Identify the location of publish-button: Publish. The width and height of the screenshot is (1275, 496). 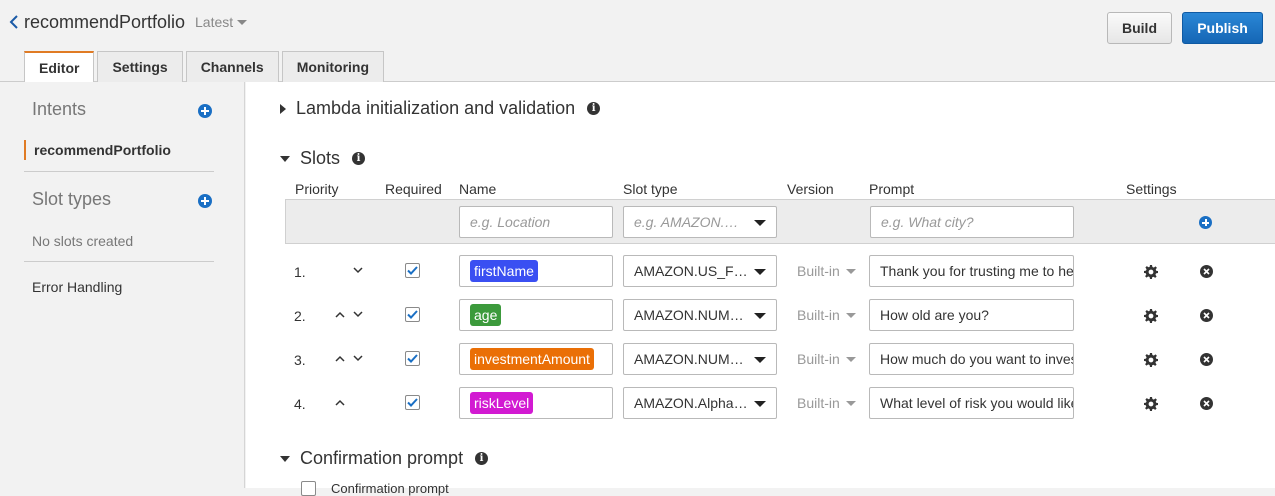
(1222, 28).